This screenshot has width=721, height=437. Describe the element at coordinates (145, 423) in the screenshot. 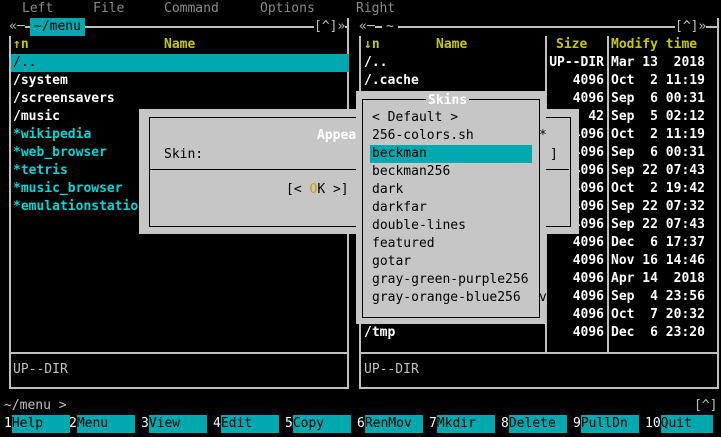

I see `fkey-number: 3` at that location.